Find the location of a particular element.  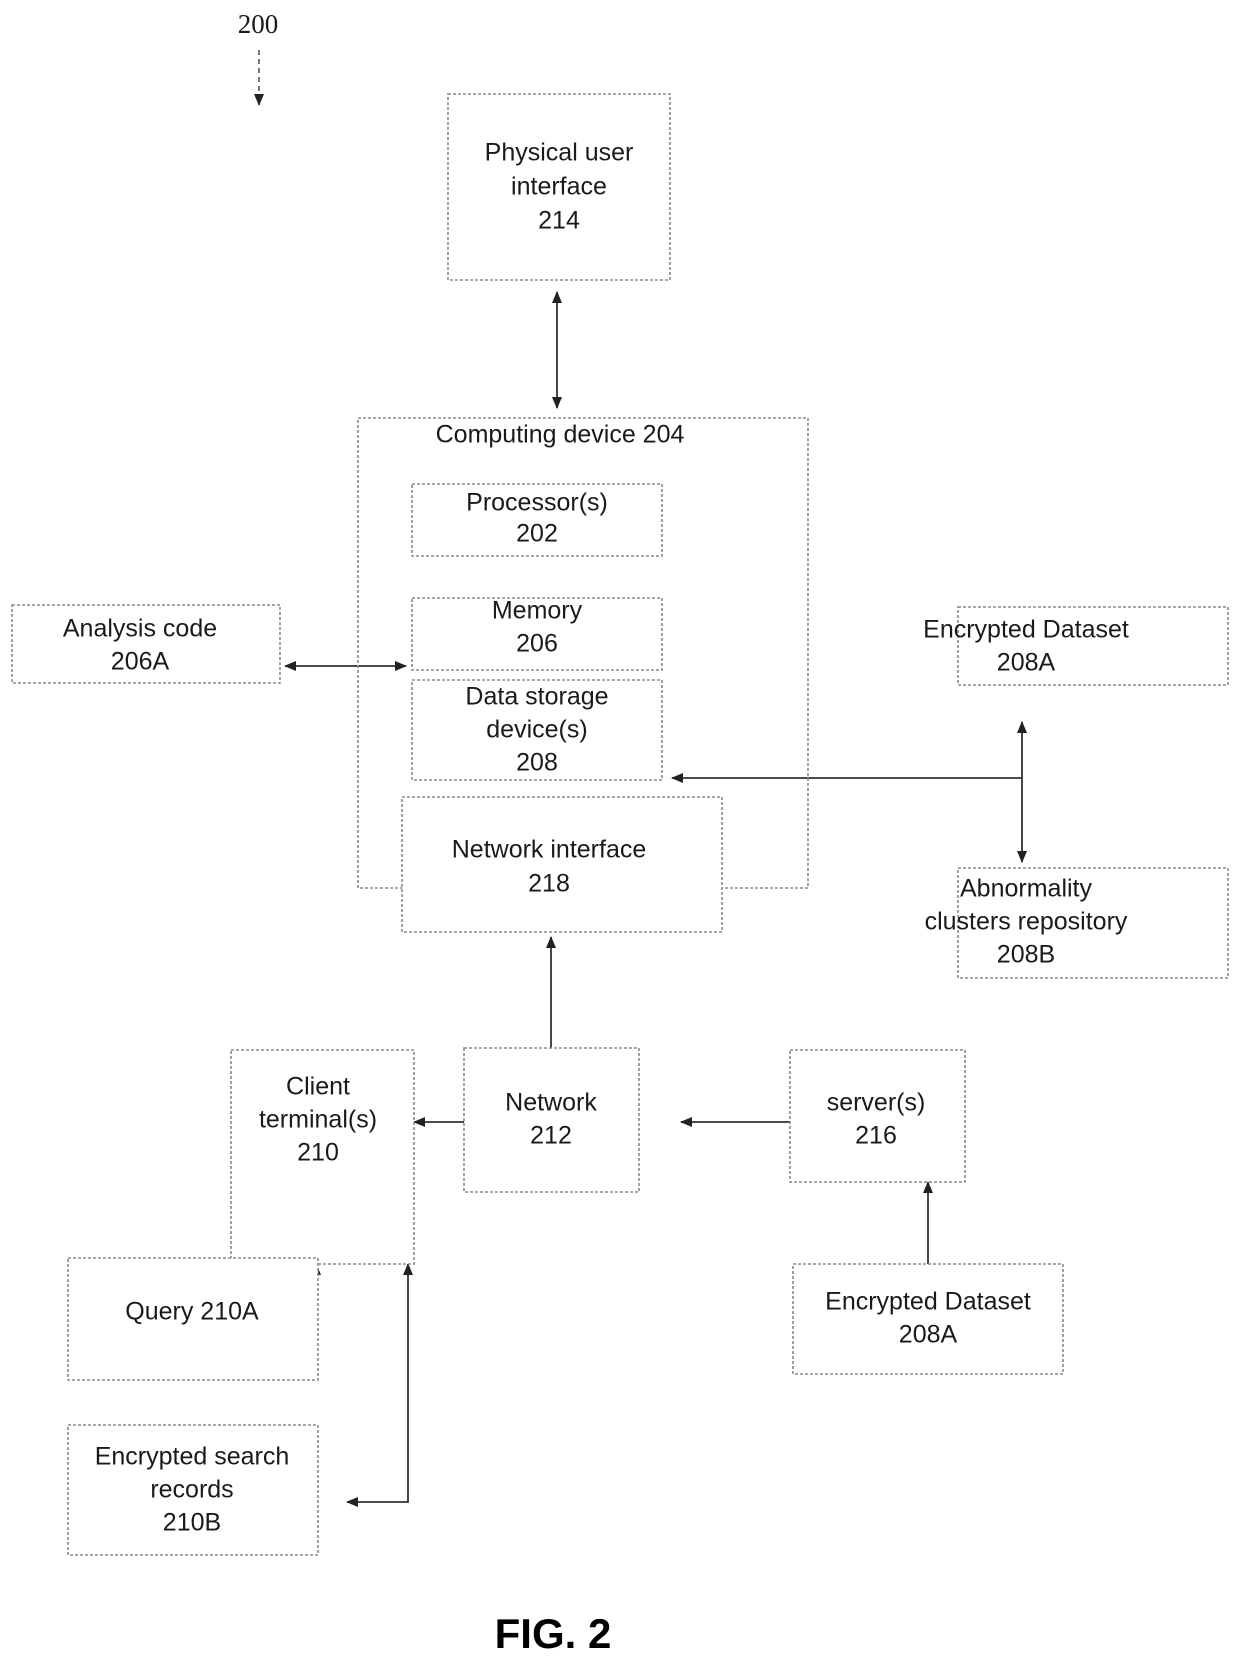

node-encrypted-dataset-right: Encrypted Dataset 208A is located at coordinates (1076, 646).